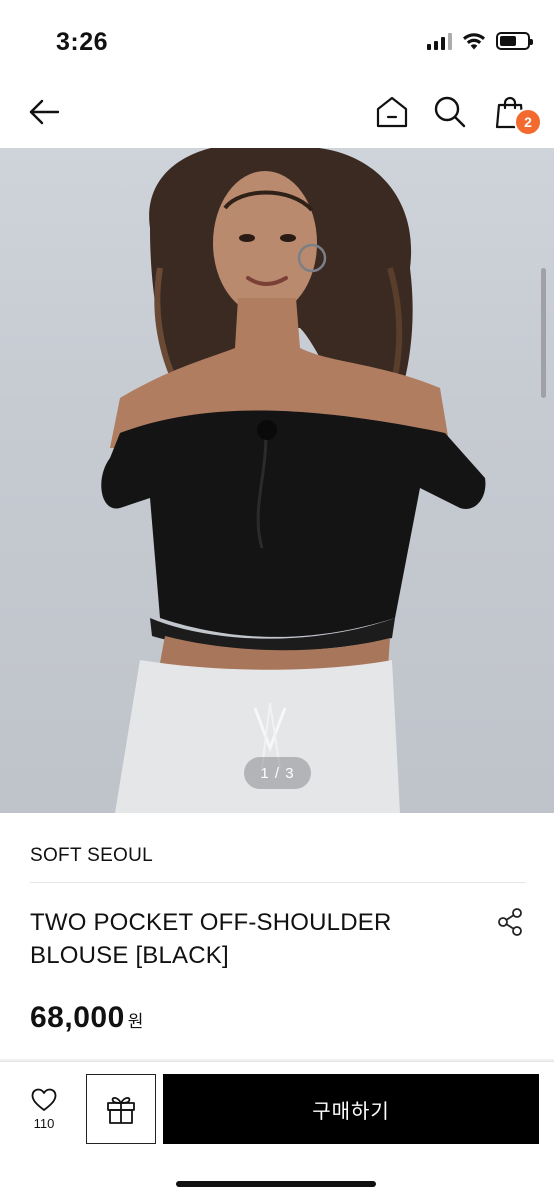  Describe the element at coordinates (91, 856) in the screenshot. I see `brand-name: SOFT SEOUL` at that location.